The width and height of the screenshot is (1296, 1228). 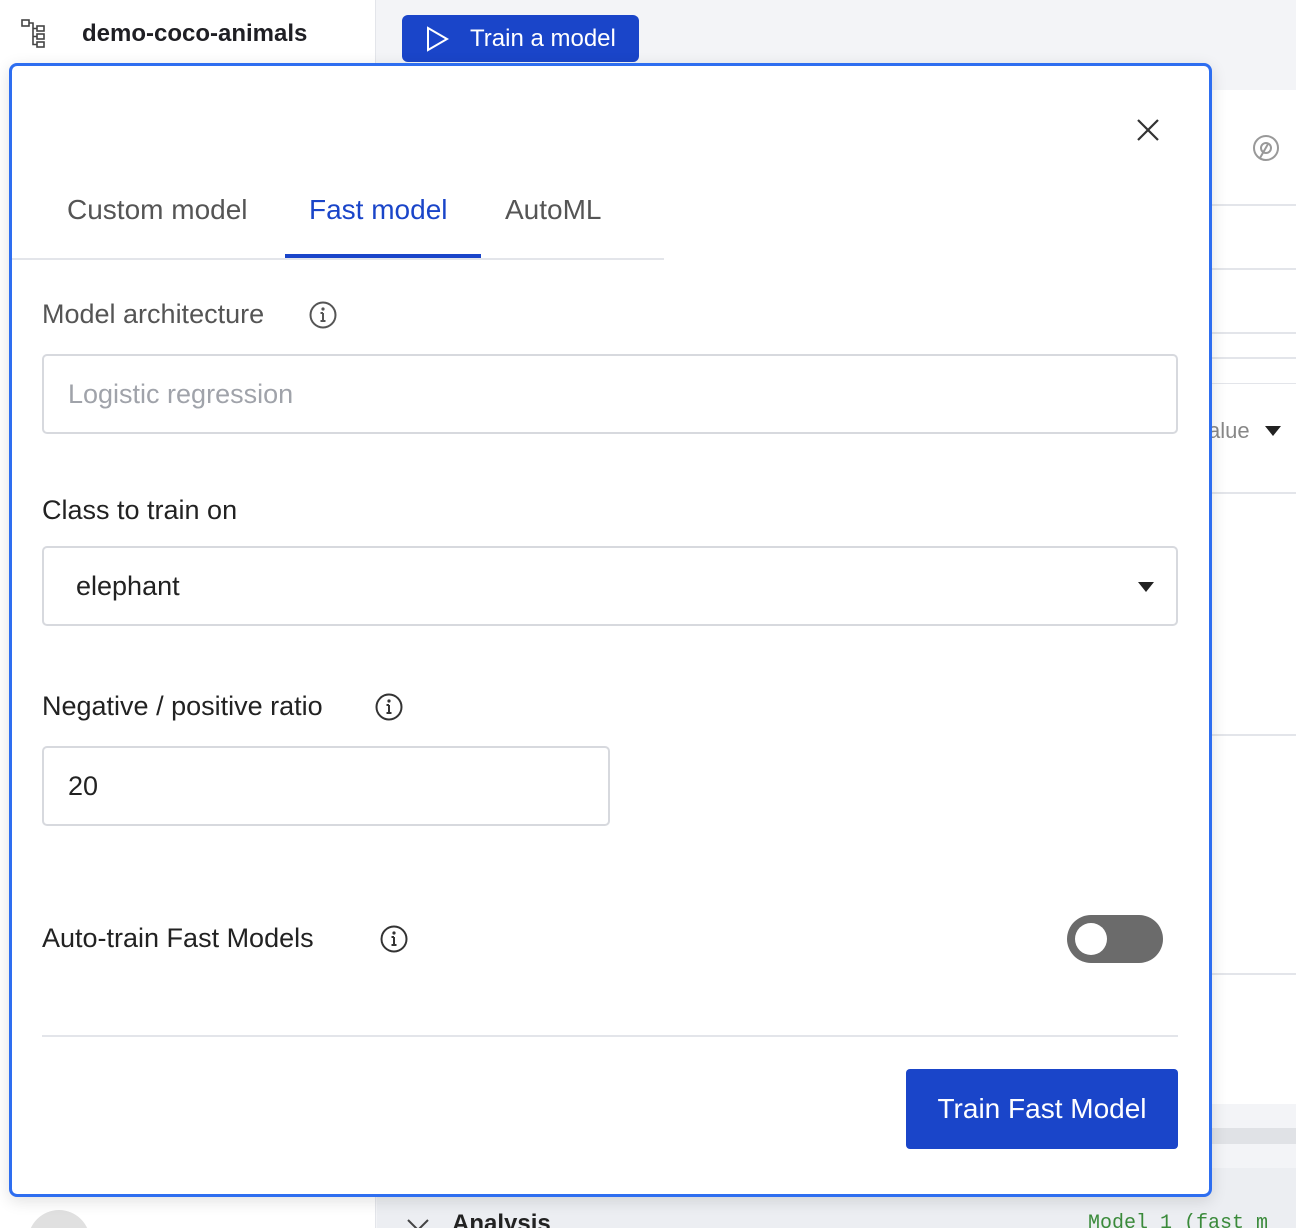 I want to click on avatar, so click(x=59, y=1219).